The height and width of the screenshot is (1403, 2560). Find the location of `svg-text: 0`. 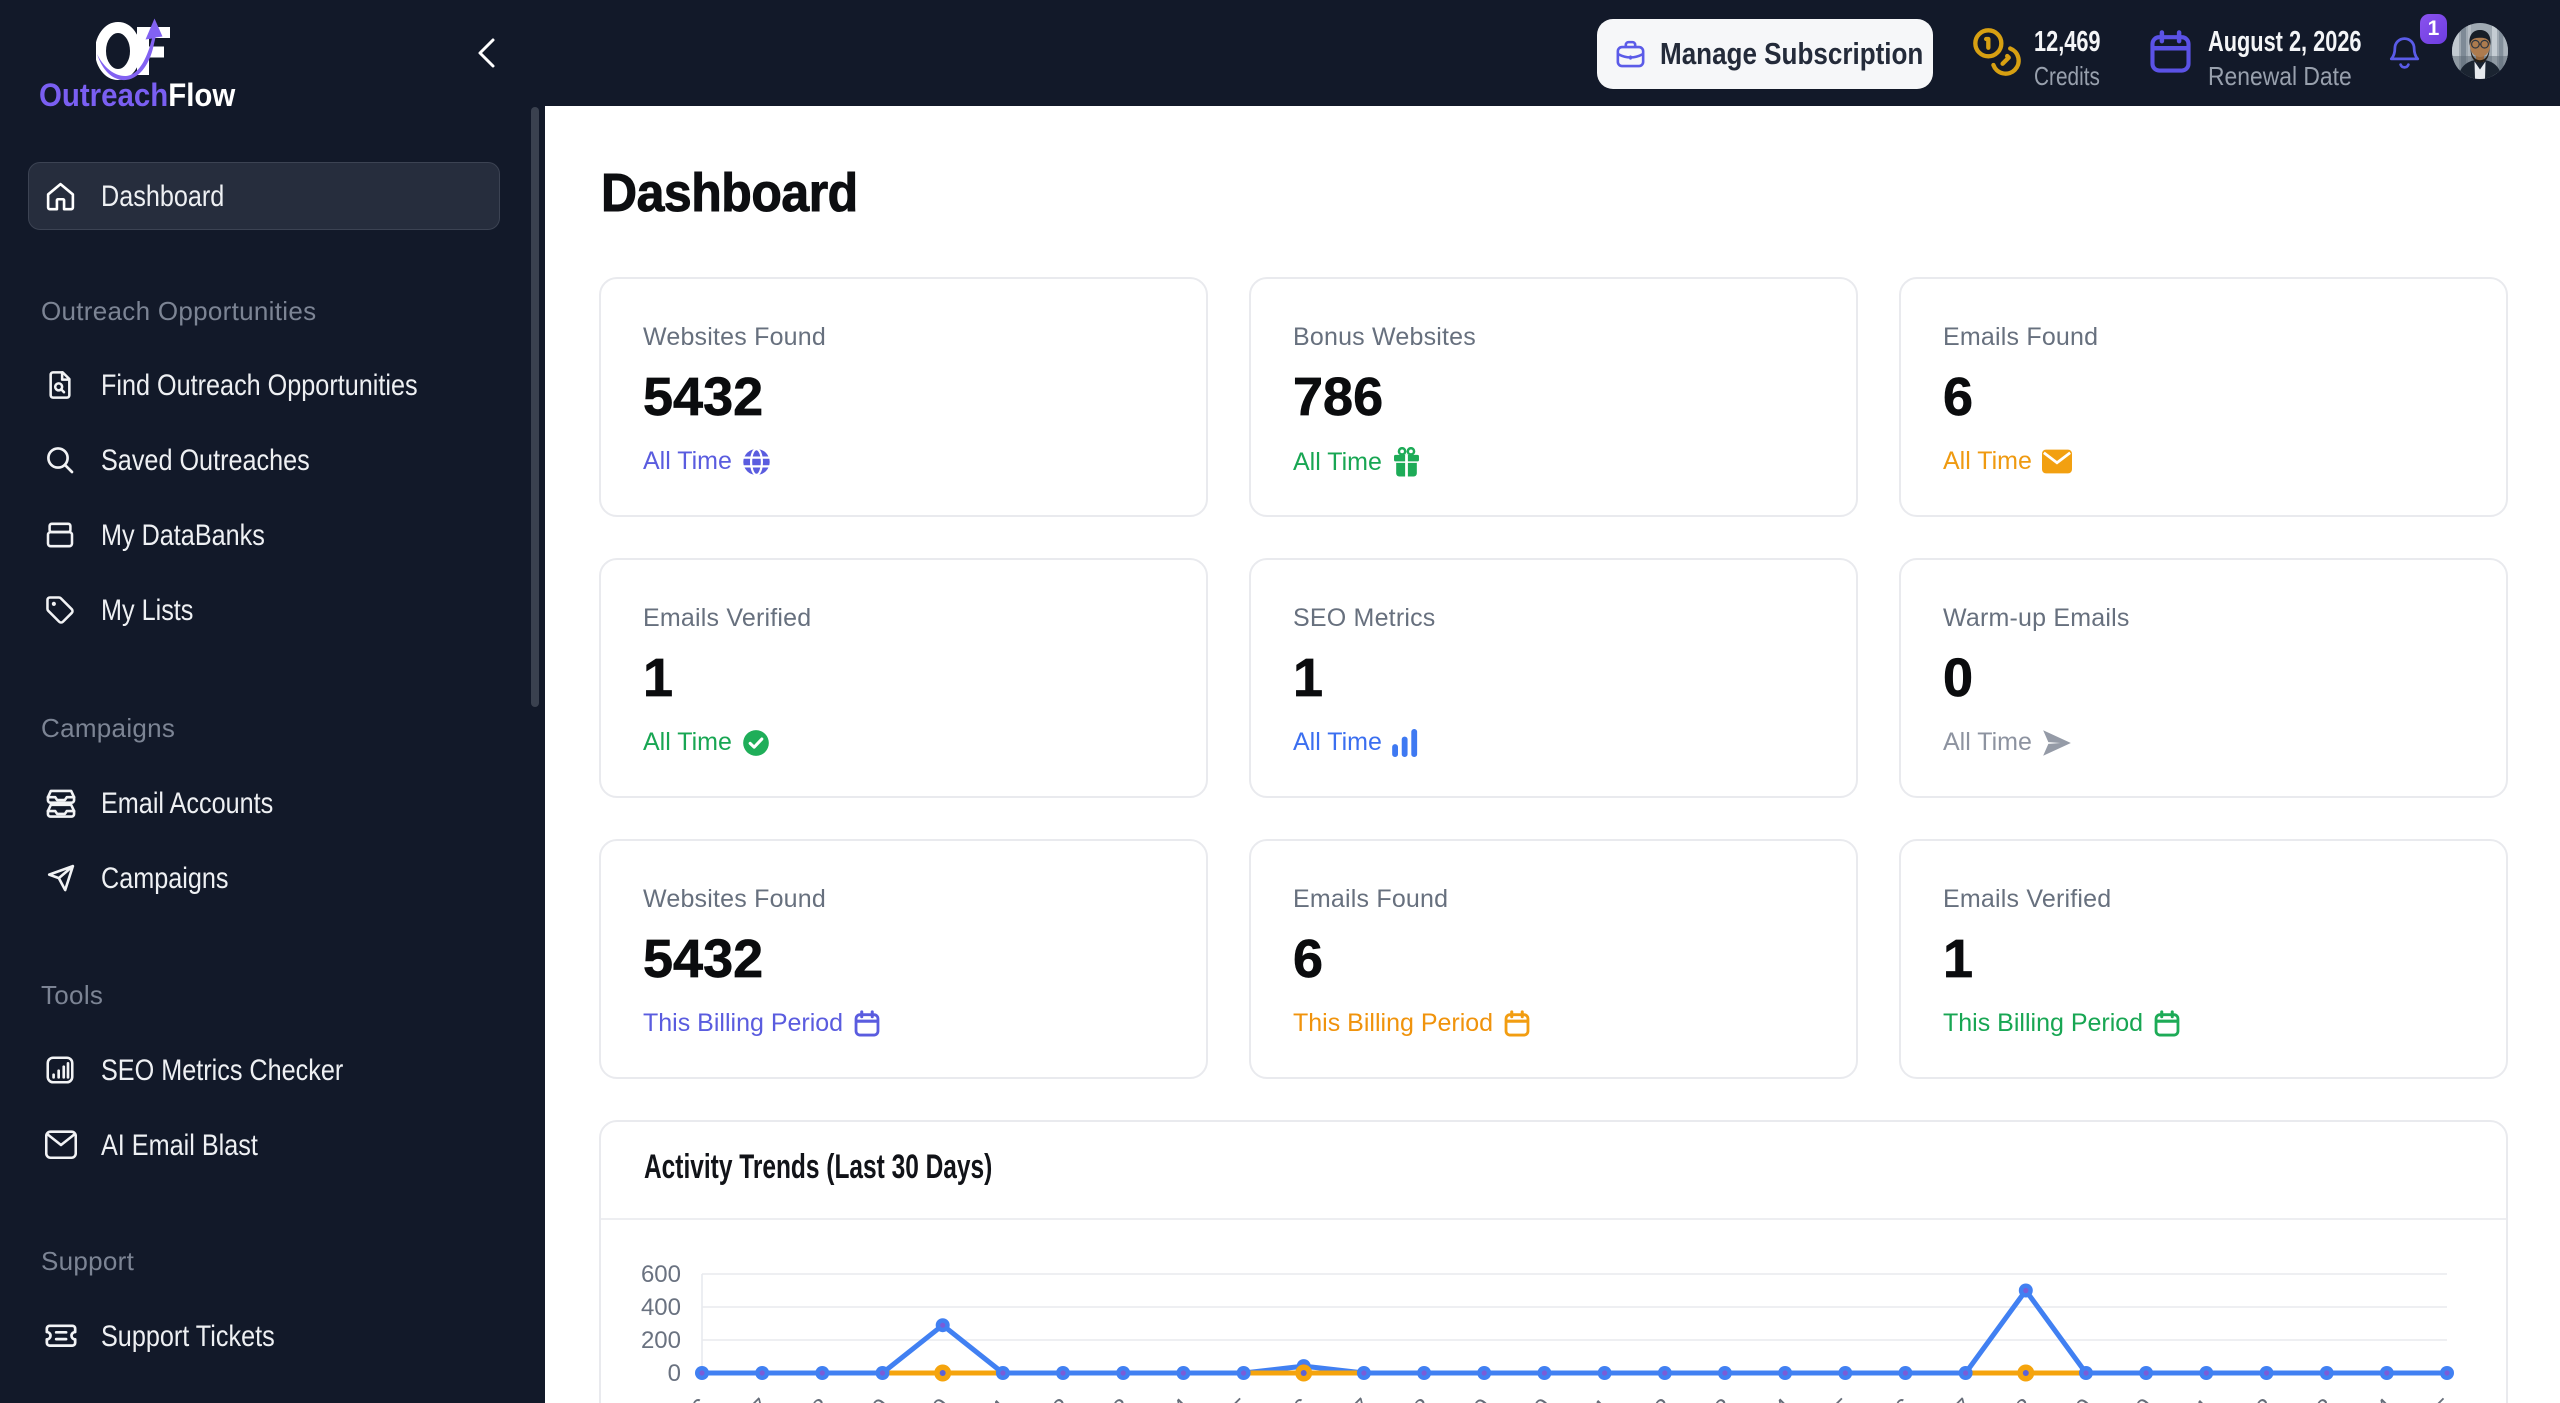

svg-text: 0 is located at coordinates (674, 1373).